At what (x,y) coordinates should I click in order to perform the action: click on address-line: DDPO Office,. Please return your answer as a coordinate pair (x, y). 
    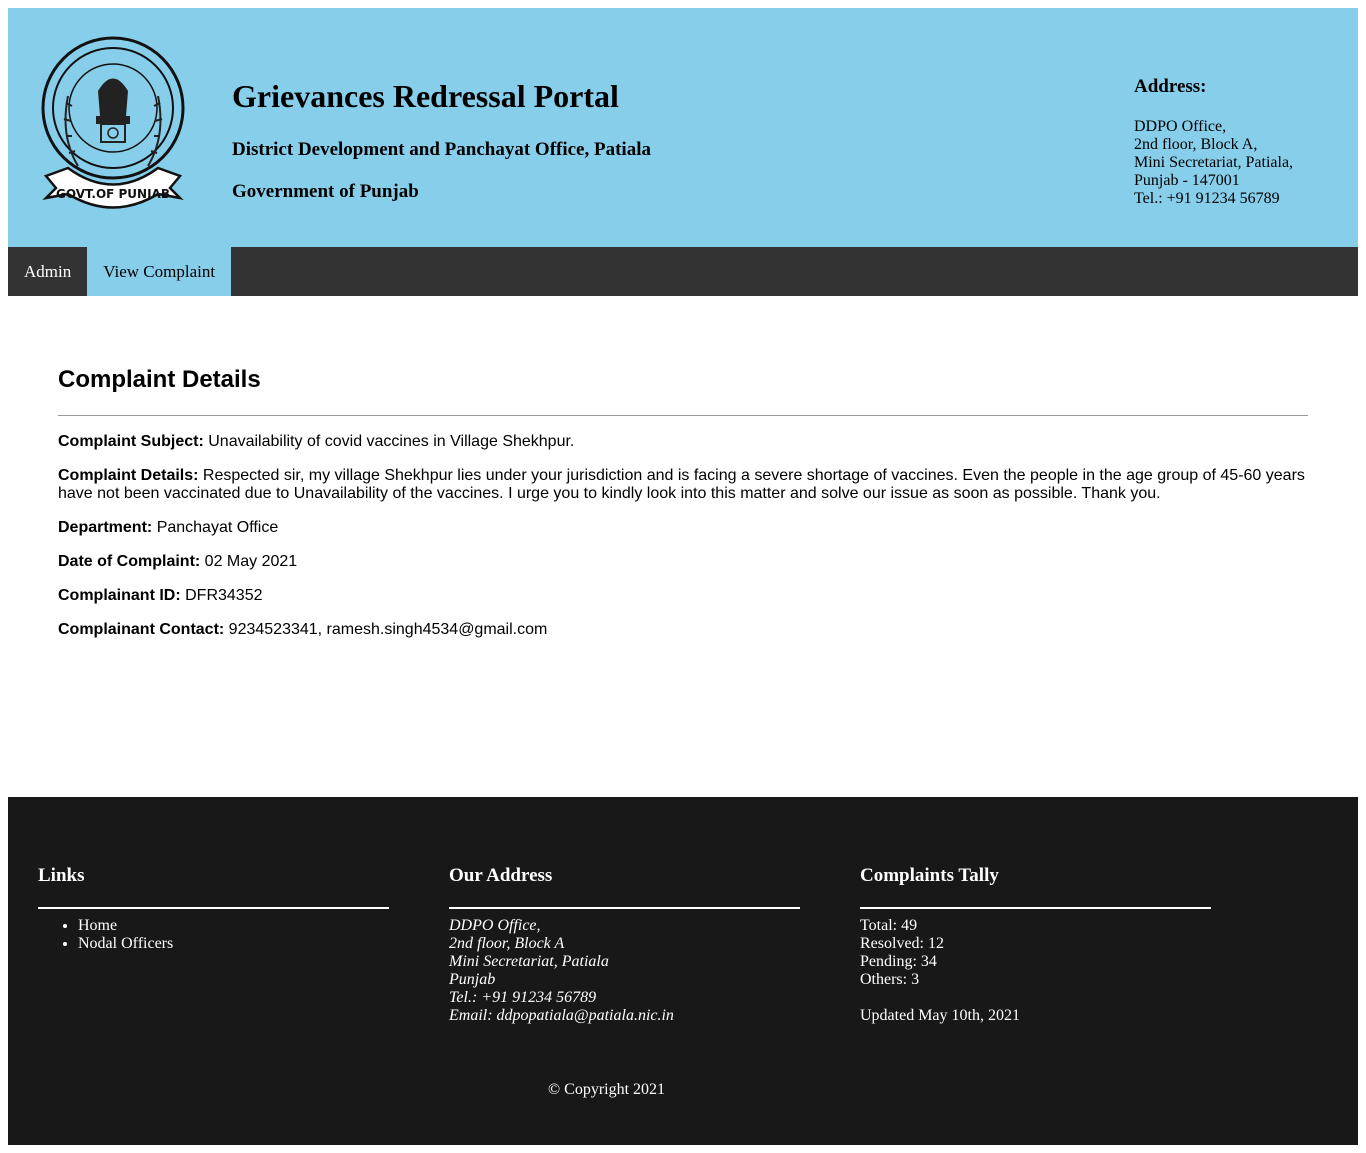
    Looking at the image, I should click on (1180, 126).